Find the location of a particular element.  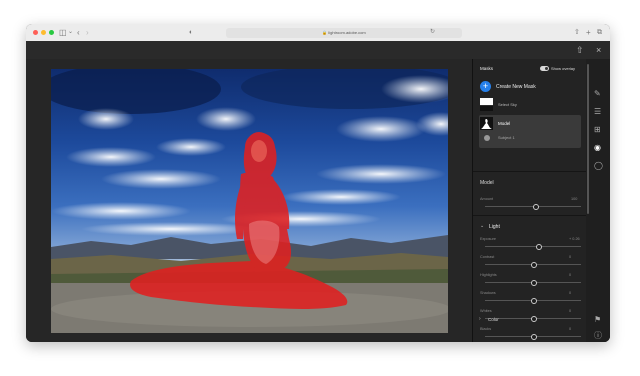

forward-arrow-icon: › is located at coordinates (87, 32).